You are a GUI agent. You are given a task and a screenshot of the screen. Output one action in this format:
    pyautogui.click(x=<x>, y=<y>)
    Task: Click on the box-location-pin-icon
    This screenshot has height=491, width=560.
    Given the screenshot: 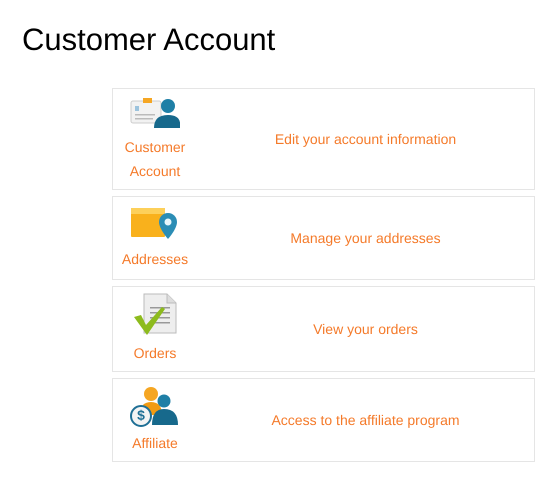 What is the action you would take?
    pyautogui.click(x=155, y=223)
    